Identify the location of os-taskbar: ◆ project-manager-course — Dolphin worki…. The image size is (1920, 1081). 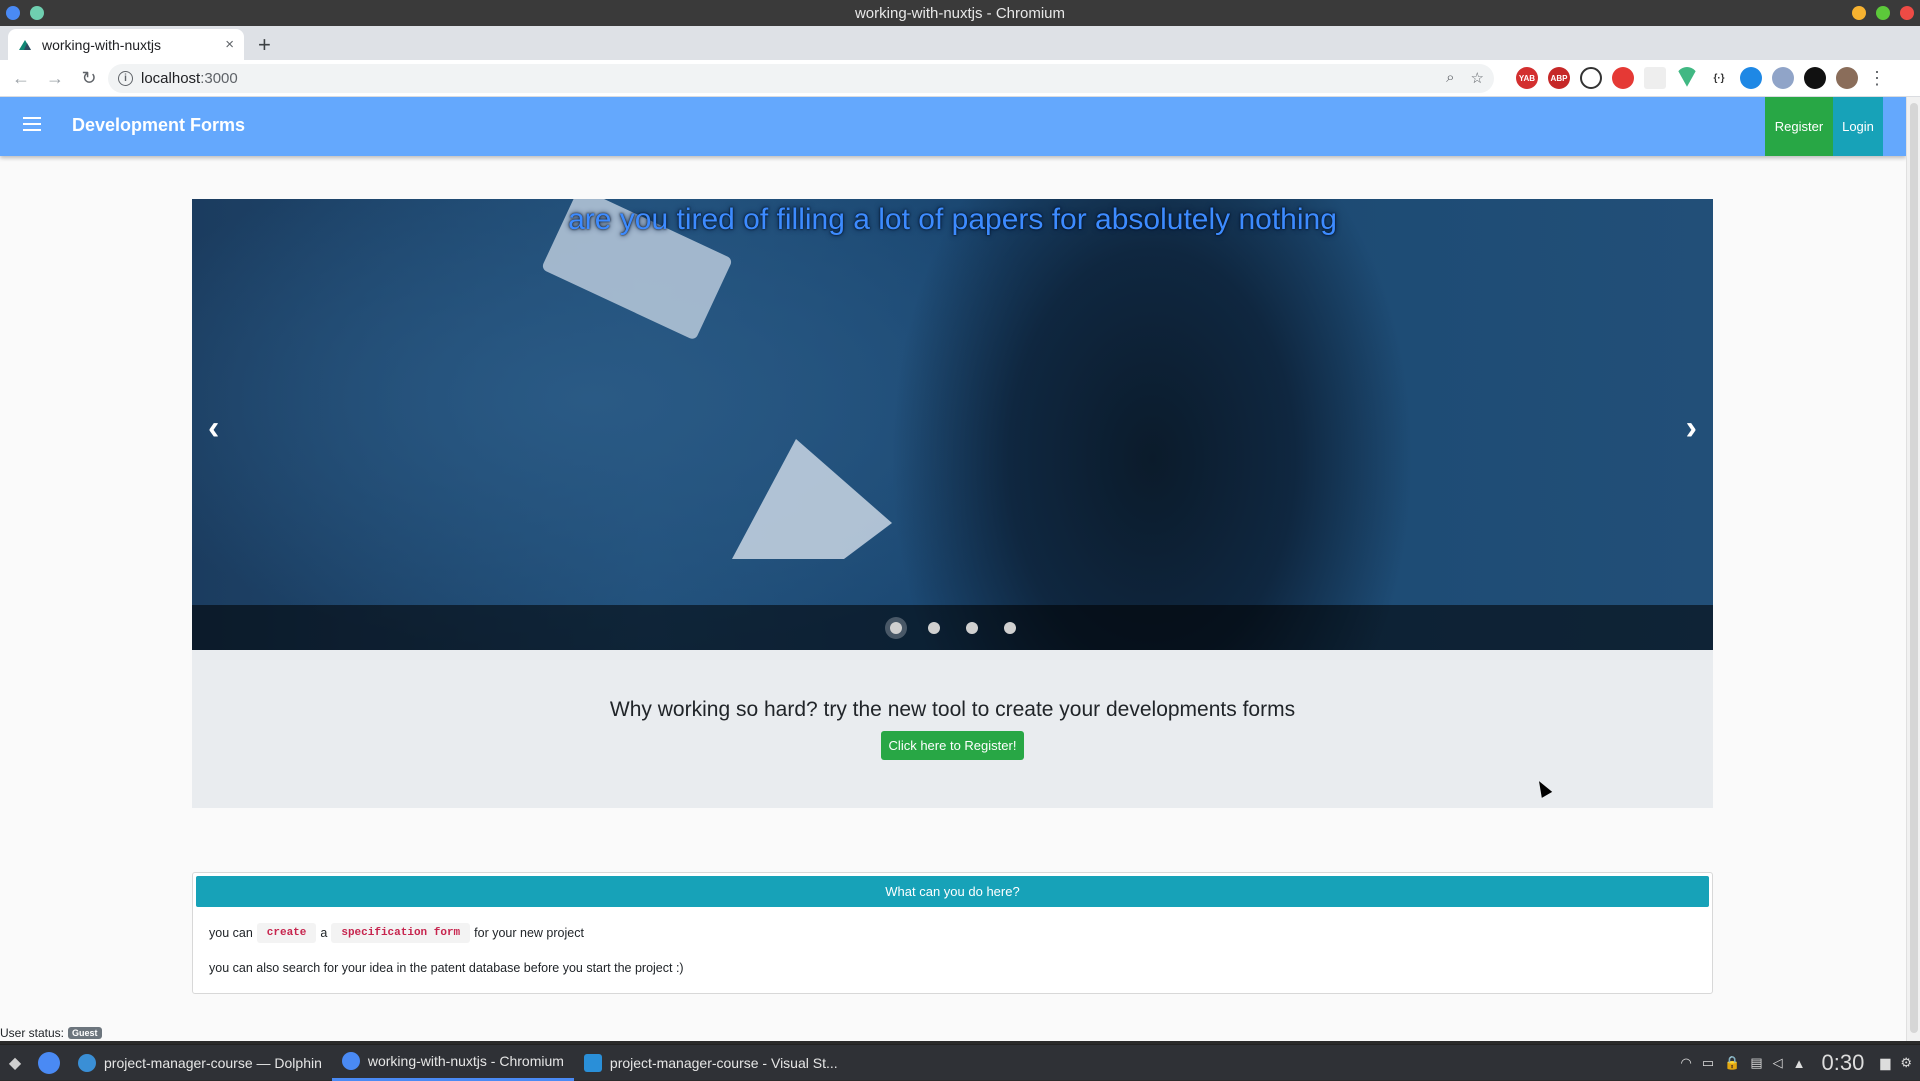
(960, 1062).